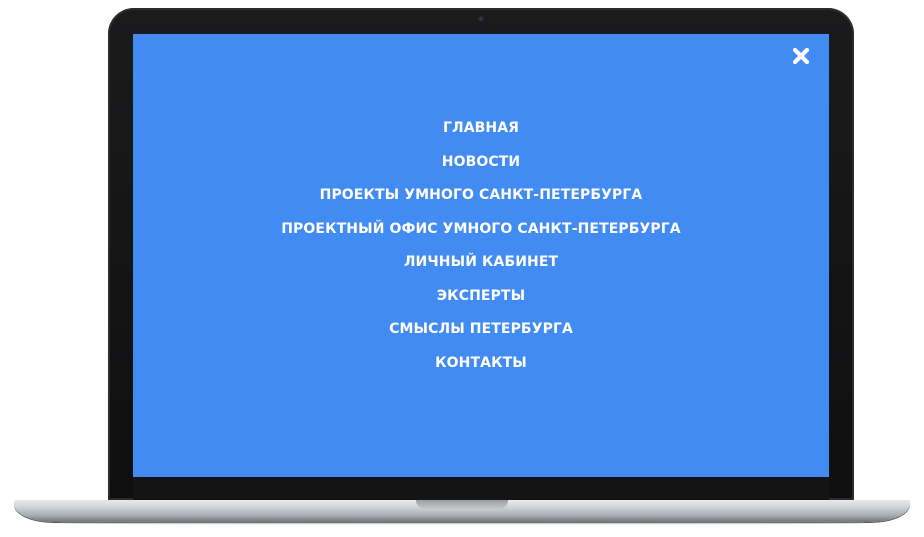  I want to click on camera-icon, so click(481, 19).